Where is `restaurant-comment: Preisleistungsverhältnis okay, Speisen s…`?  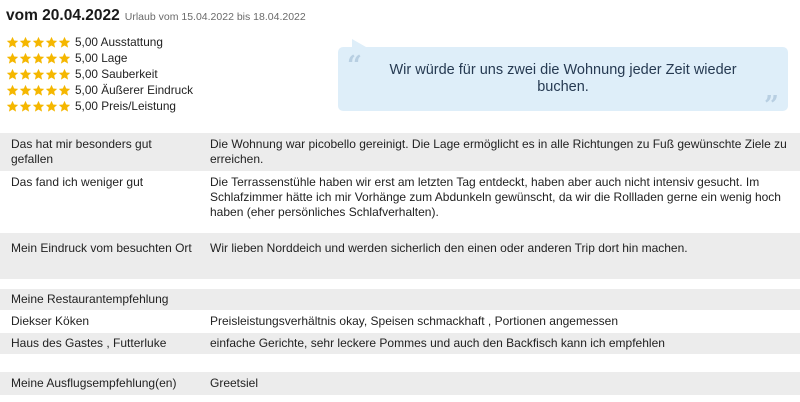
restaurant-comment: Preisleistungsverhältnis okay, Speisen s… is located at coordinates (414, 321).